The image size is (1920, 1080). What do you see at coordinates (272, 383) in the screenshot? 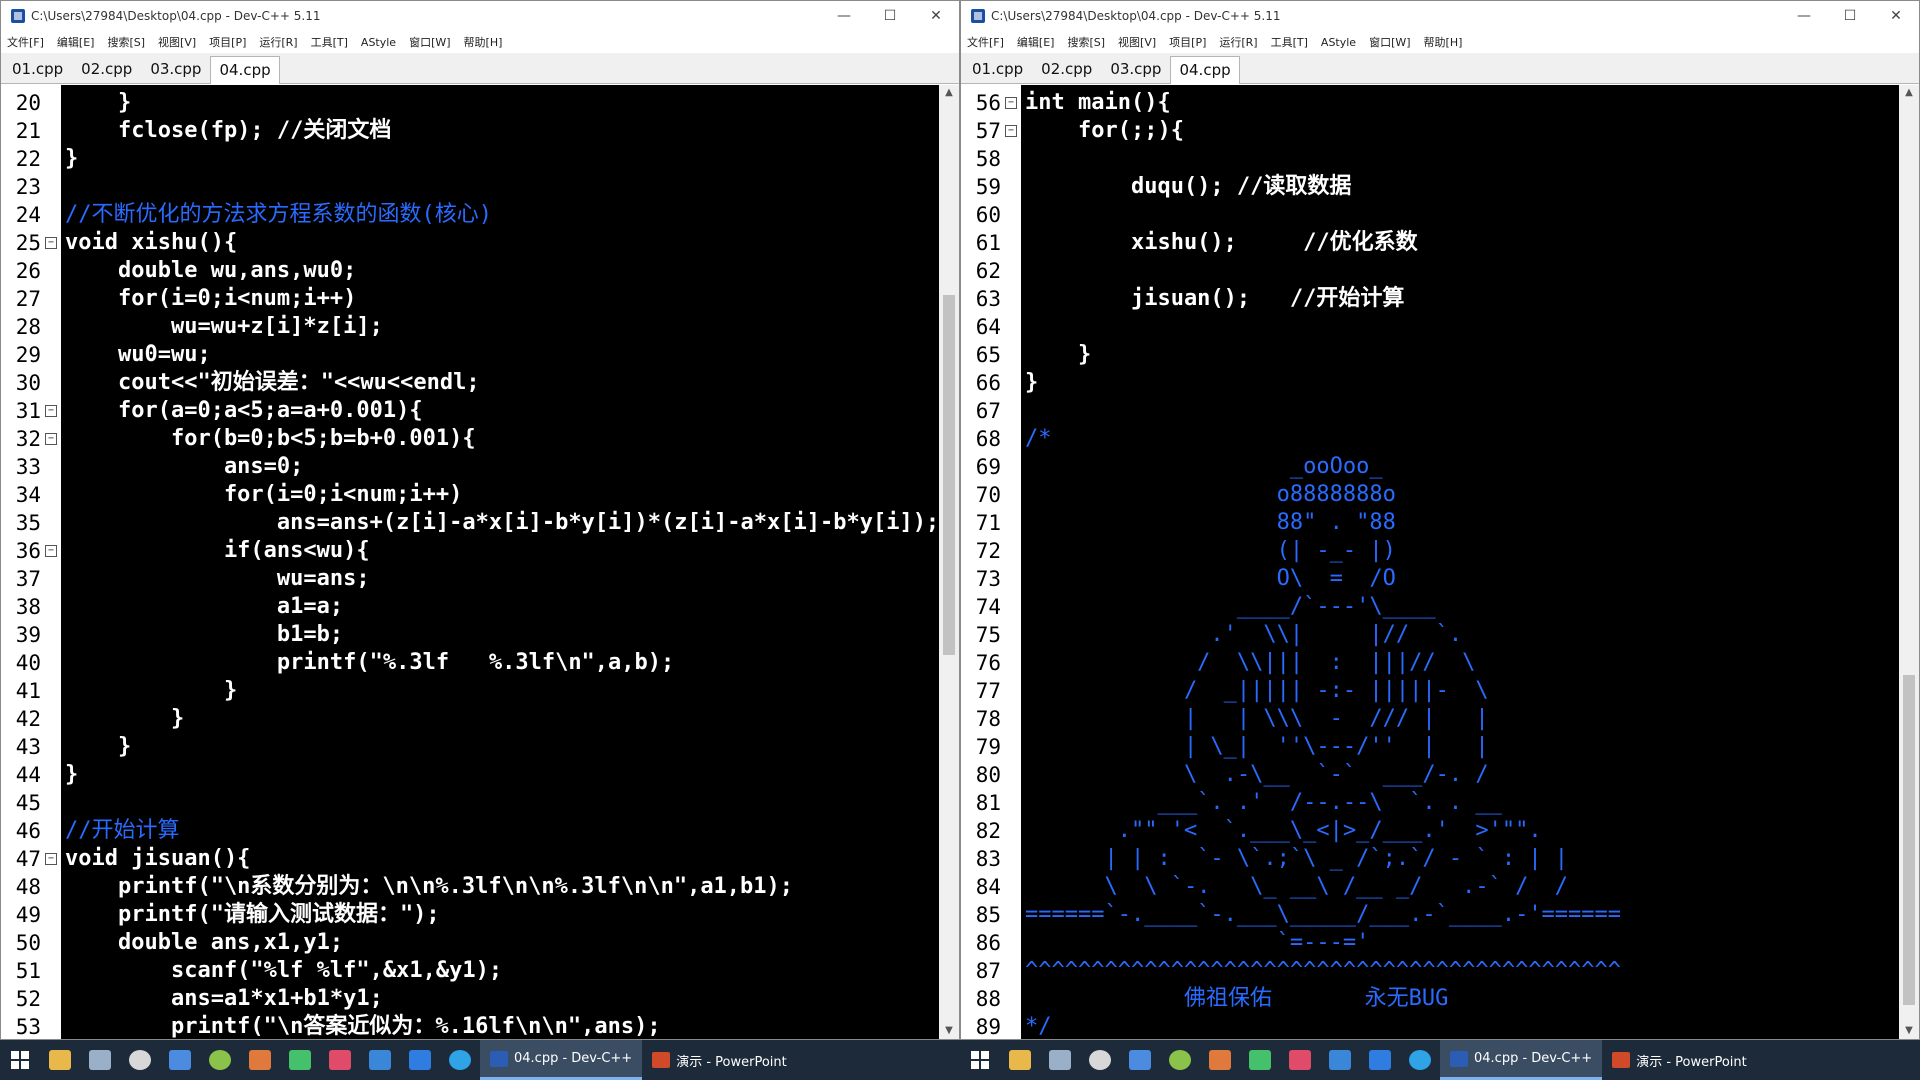
I see `code-line: cout<<"初始误差："<<wu<<endl;` at bounding box center [272, 383].